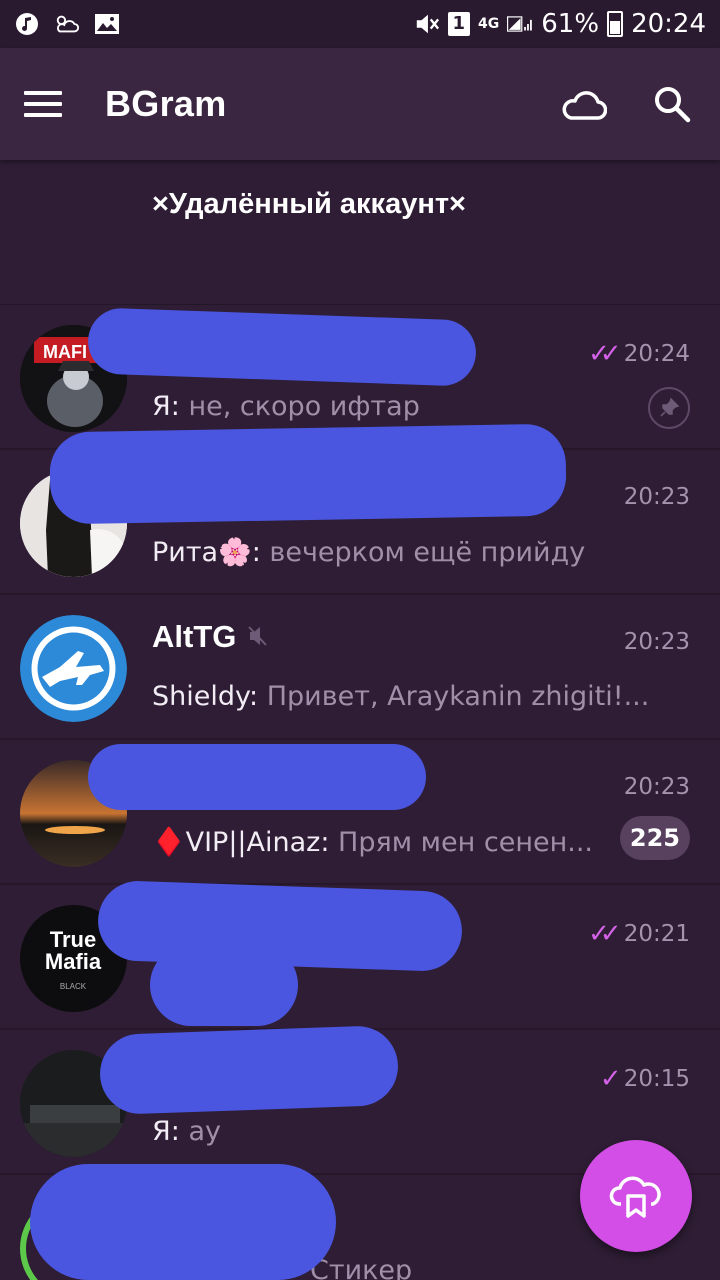 Image resolution: width=720 pixels, height=1280 pixels. Describe the element at coordinates (644, 1079) in the screenshot. I see `chat-time: ✓ 20:15` at that location.